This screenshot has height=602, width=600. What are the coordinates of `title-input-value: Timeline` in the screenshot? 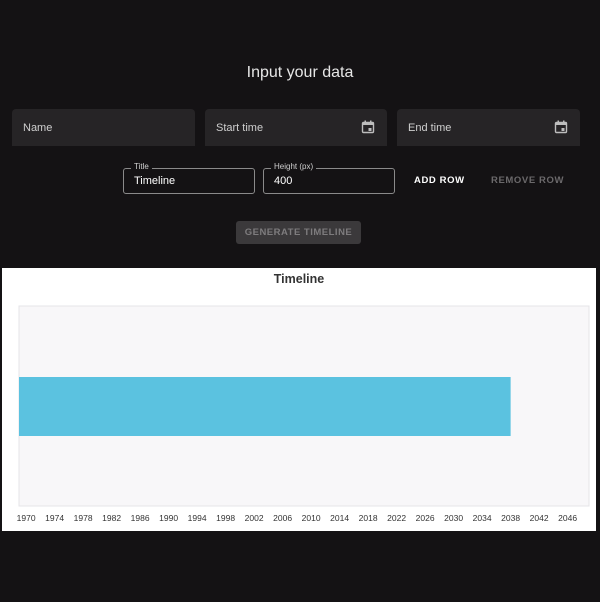 It's located at (155, 181).